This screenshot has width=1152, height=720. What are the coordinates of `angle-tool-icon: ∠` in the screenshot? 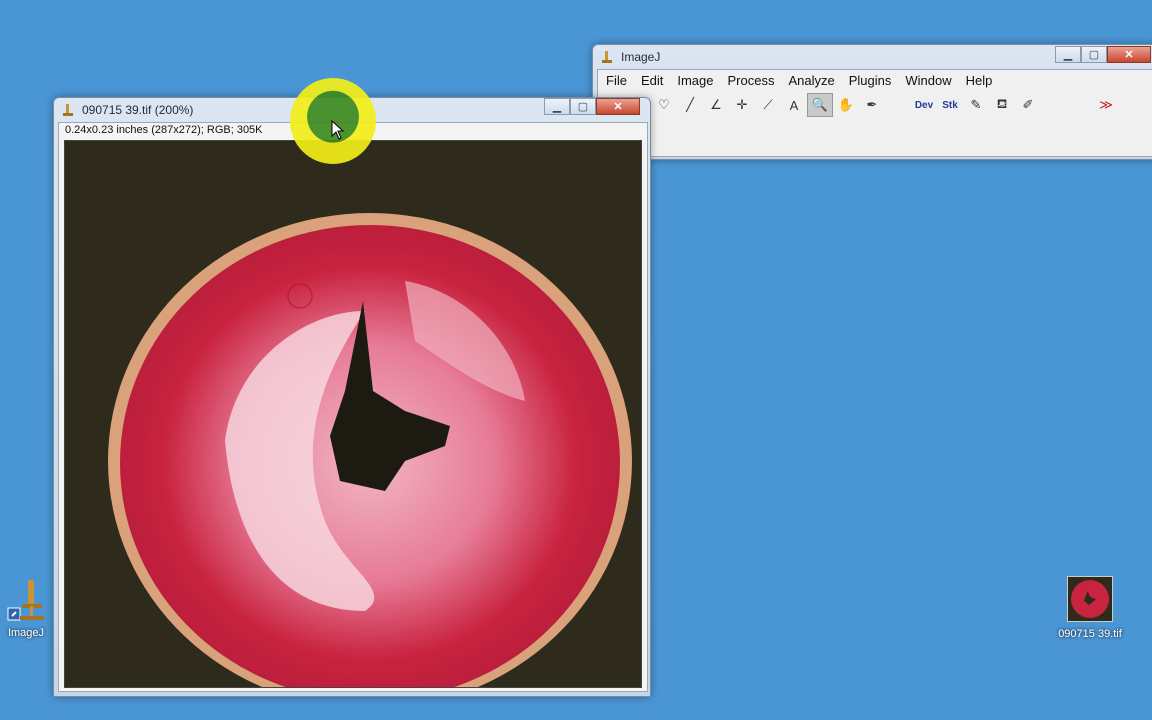 It's located at (716, 105).